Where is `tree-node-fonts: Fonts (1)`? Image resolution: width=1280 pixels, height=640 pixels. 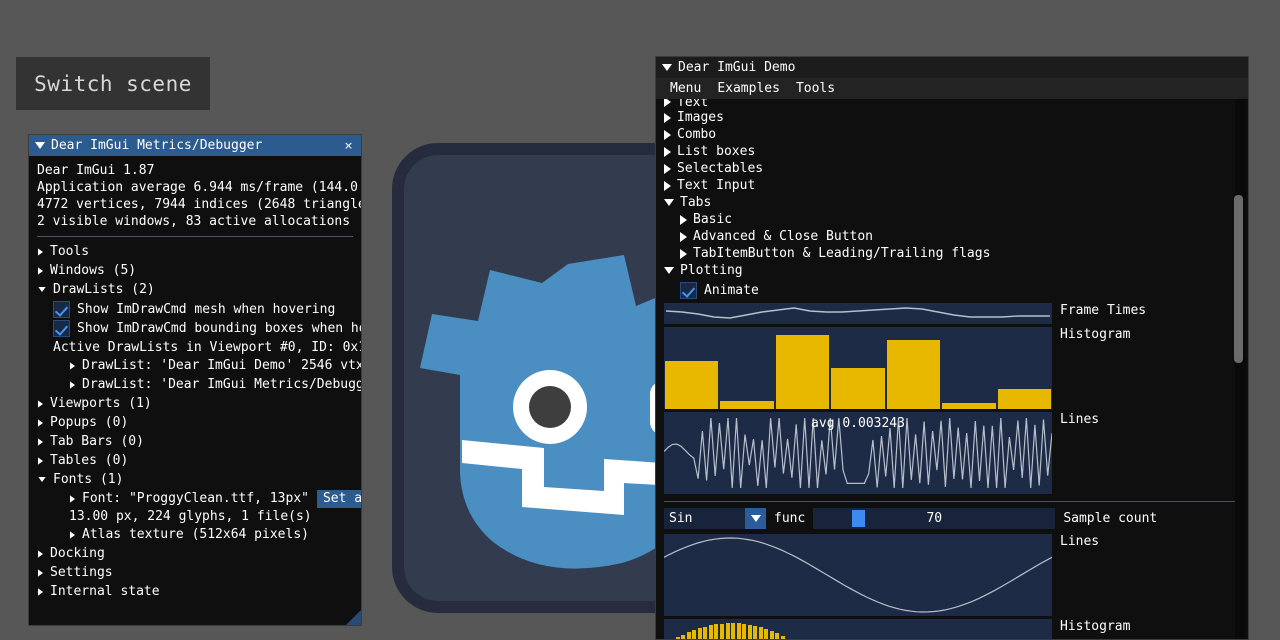
tree-node-fonts: Fonts (1) is located at coordinates (195, 479).